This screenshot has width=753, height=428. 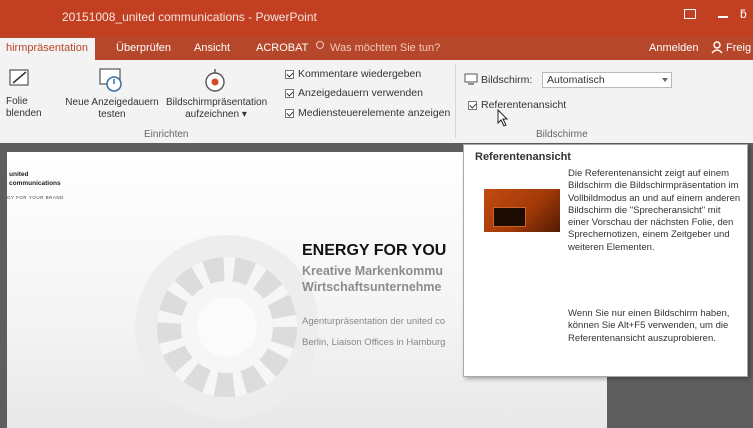 I want to click on hide-slide-label-1: Folie, so click(x=17, y=101).